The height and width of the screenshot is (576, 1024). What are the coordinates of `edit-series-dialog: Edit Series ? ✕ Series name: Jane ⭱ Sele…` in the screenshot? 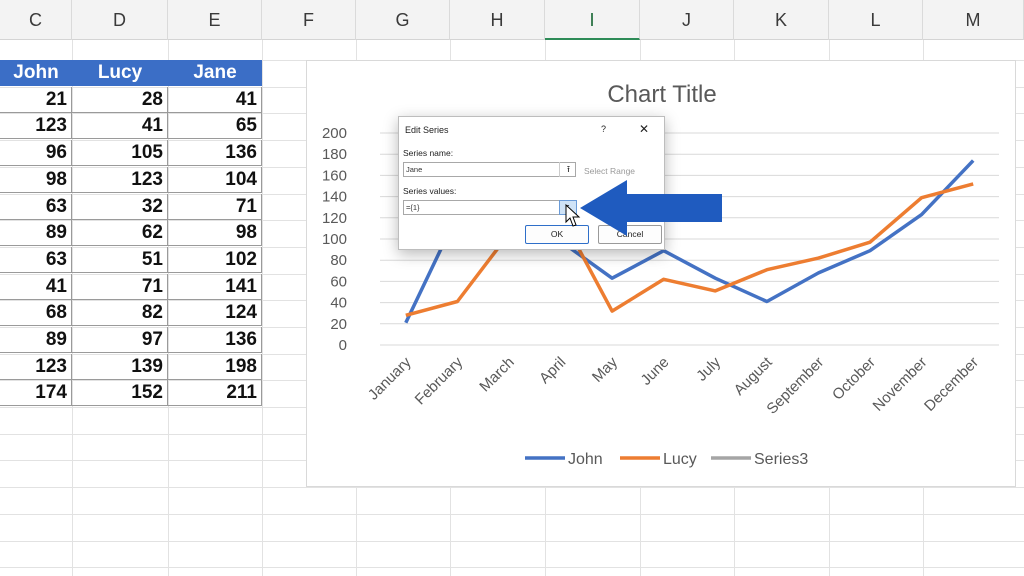 It's located at (531, 183).